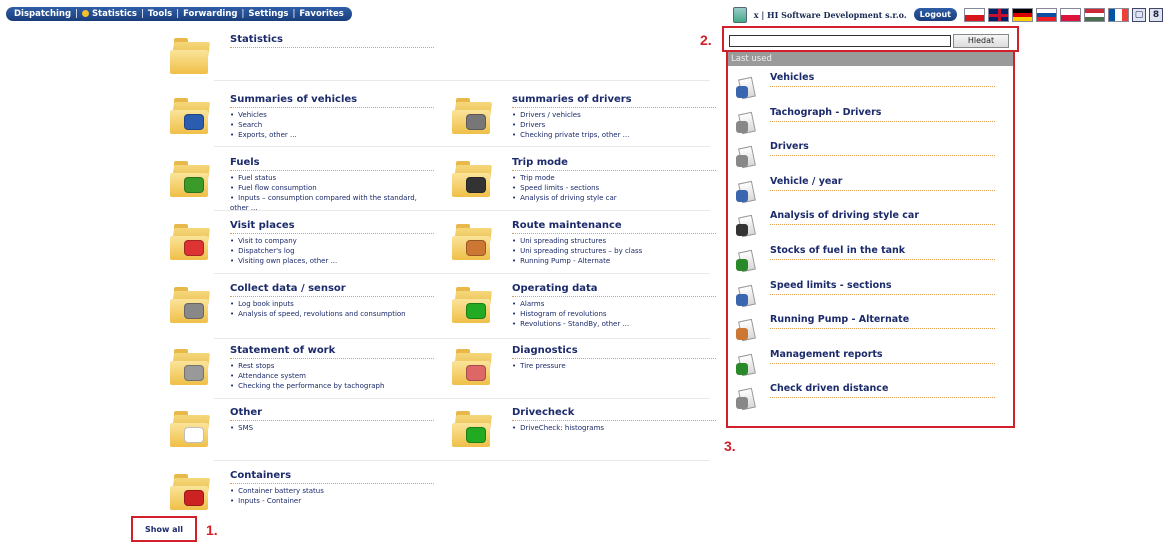 This screenshot has height=546, width=1167. What do you see at coordinates (332, 414) in the screenshot?
I see `section-title: Other` at bounding box center [332, 414].